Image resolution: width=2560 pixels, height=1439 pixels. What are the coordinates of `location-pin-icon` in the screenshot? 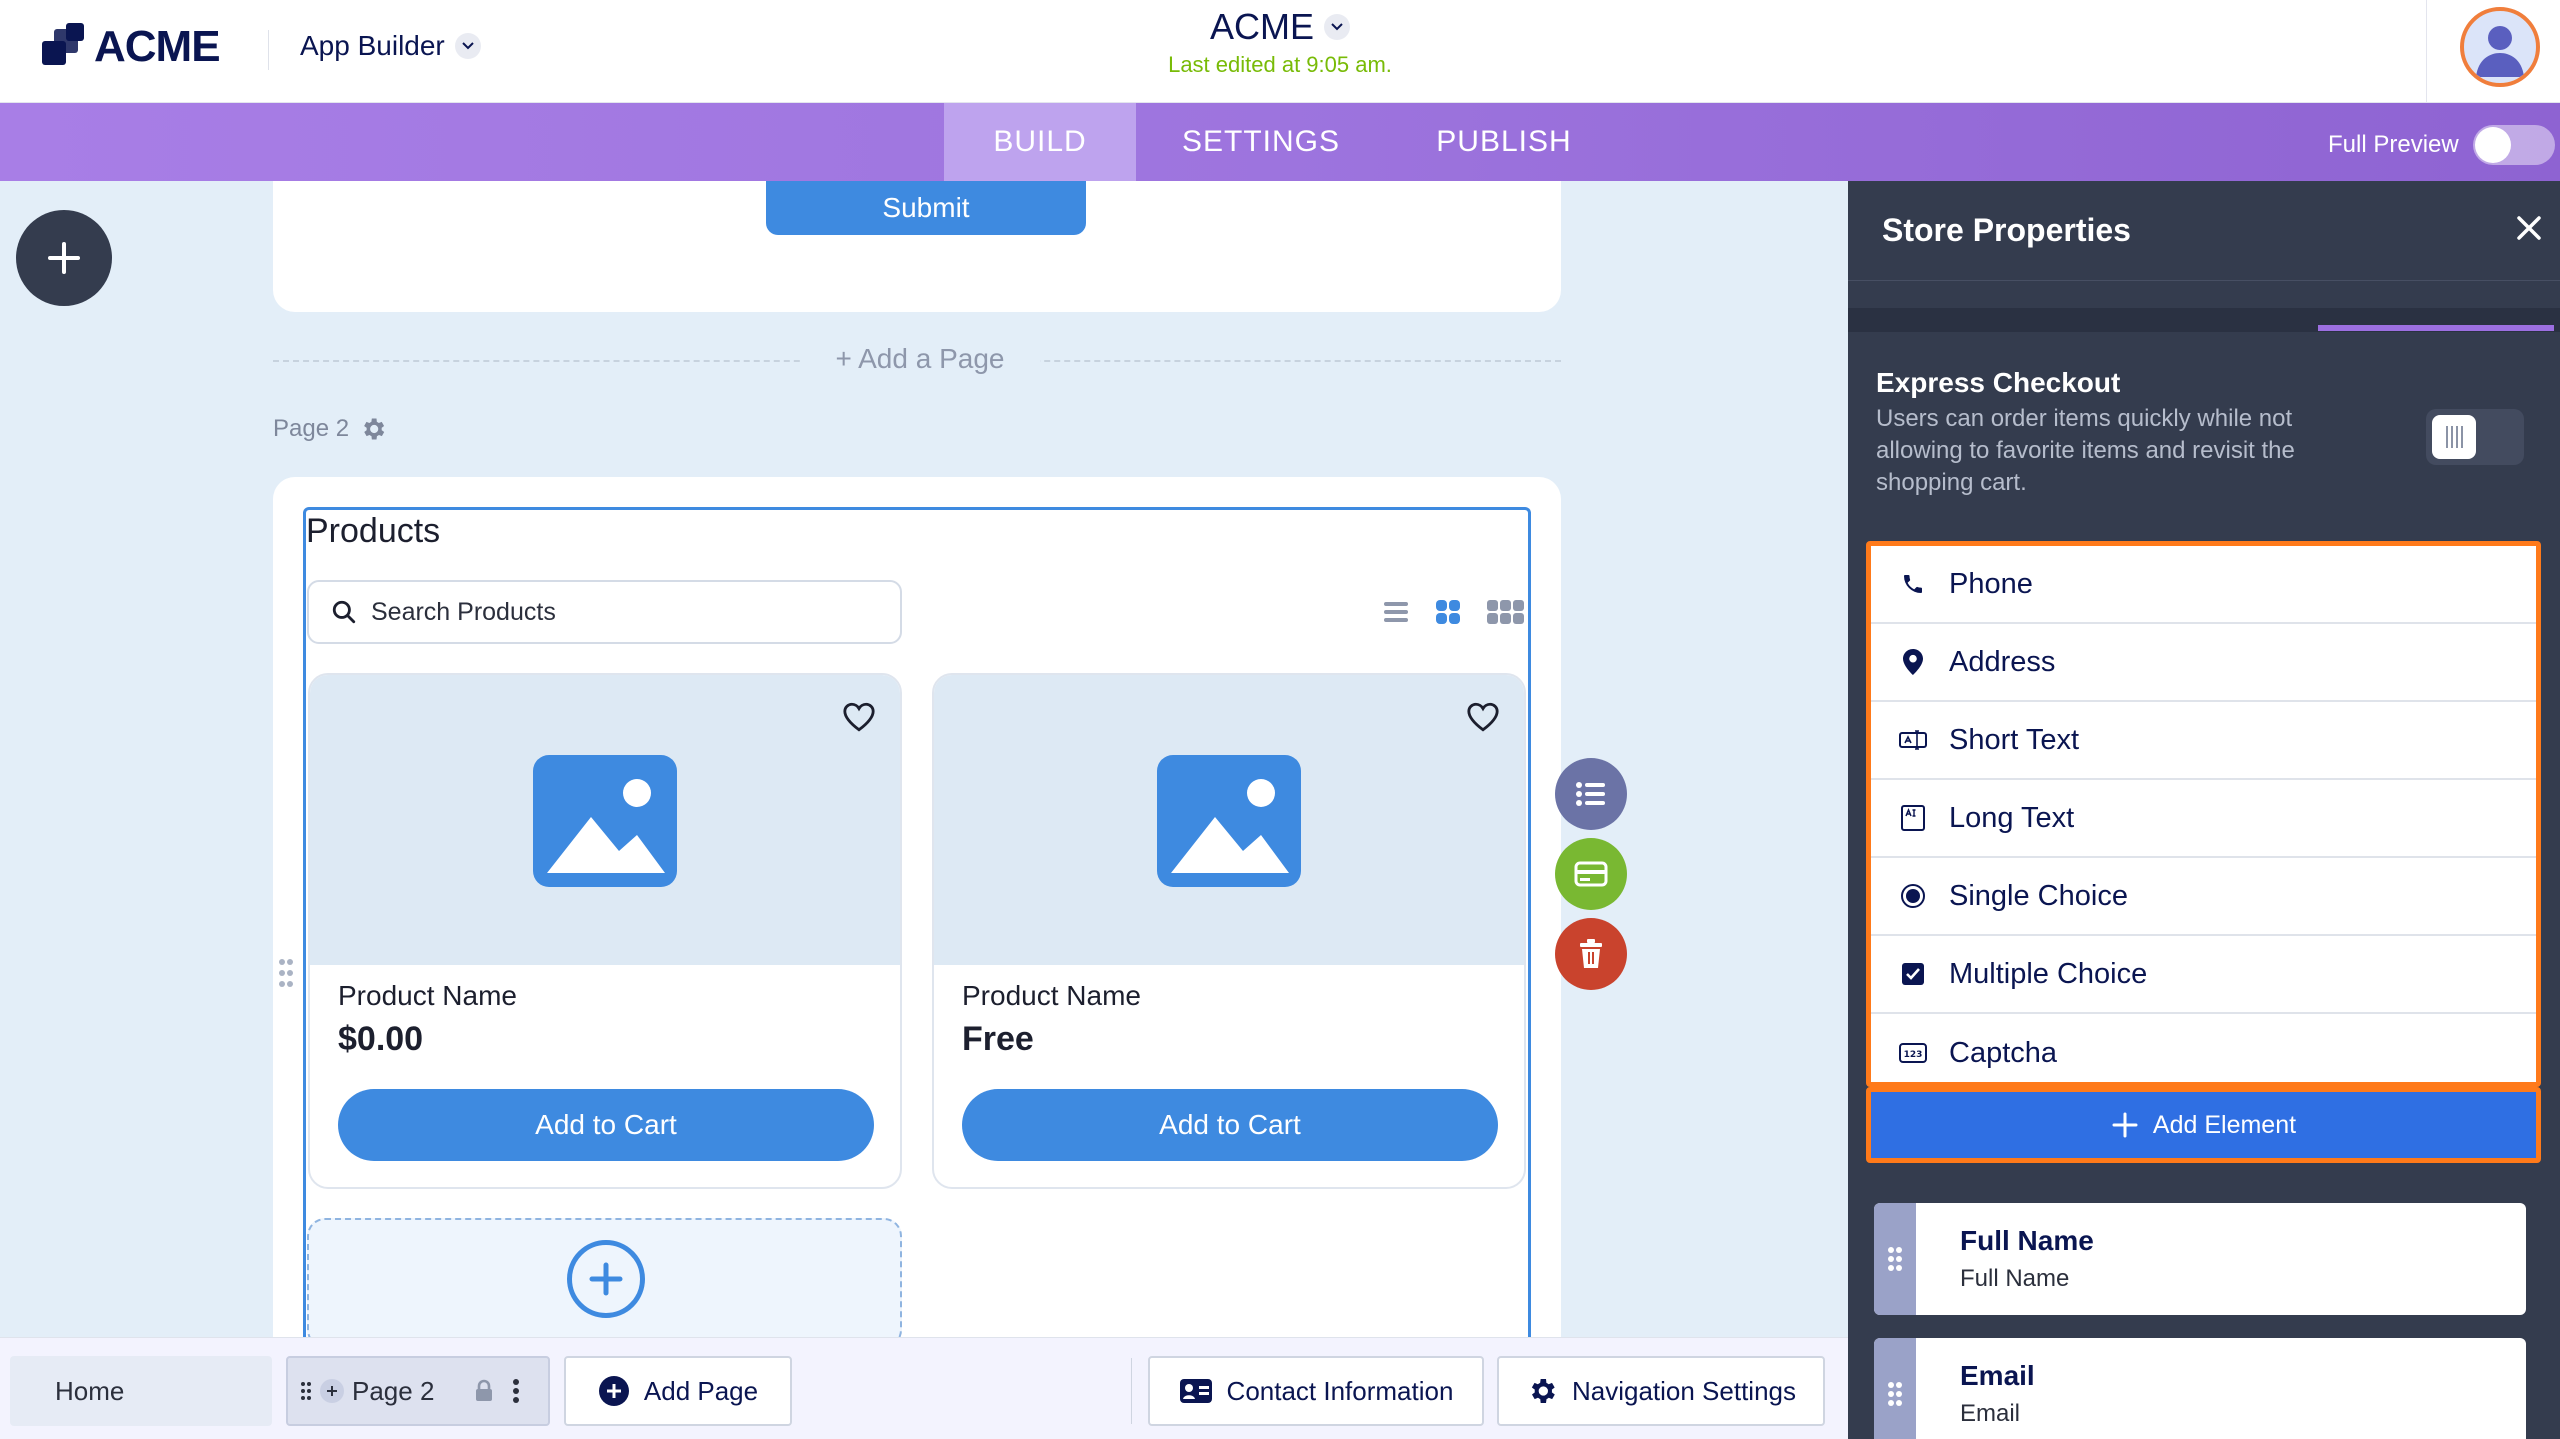 It's located at (1913, 662).